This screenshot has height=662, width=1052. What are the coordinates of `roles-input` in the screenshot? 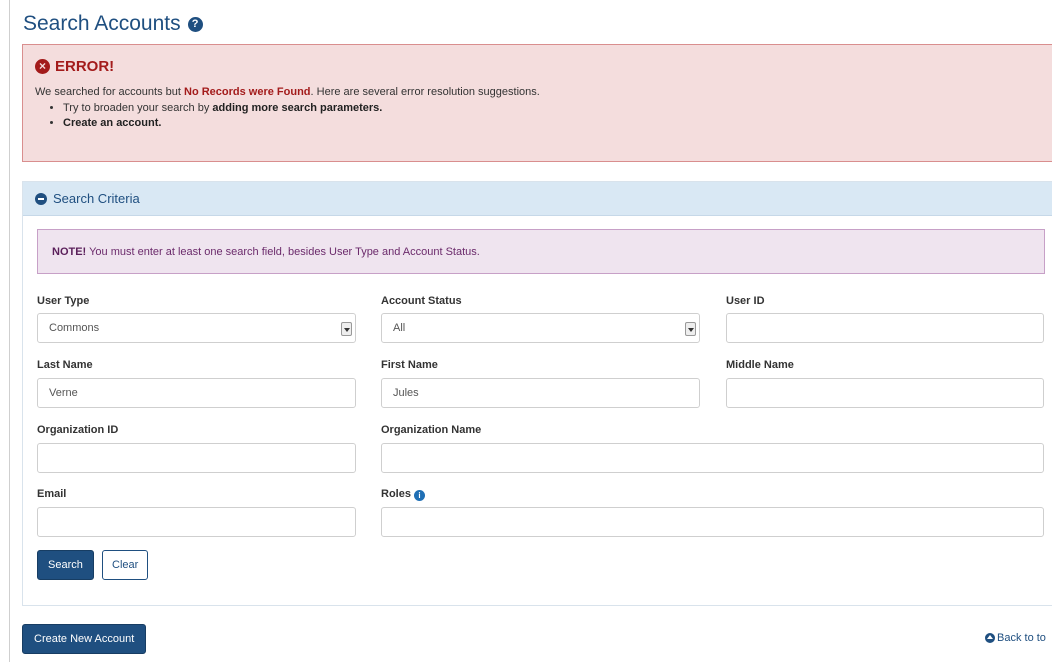 It's located at (712, 522).